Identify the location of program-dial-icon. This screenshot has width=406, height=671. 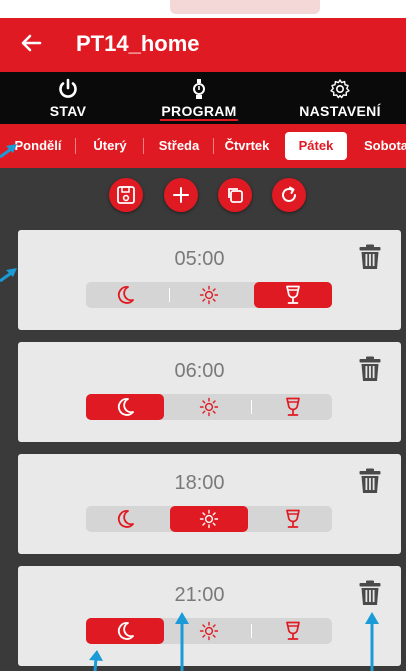
(199, 89).